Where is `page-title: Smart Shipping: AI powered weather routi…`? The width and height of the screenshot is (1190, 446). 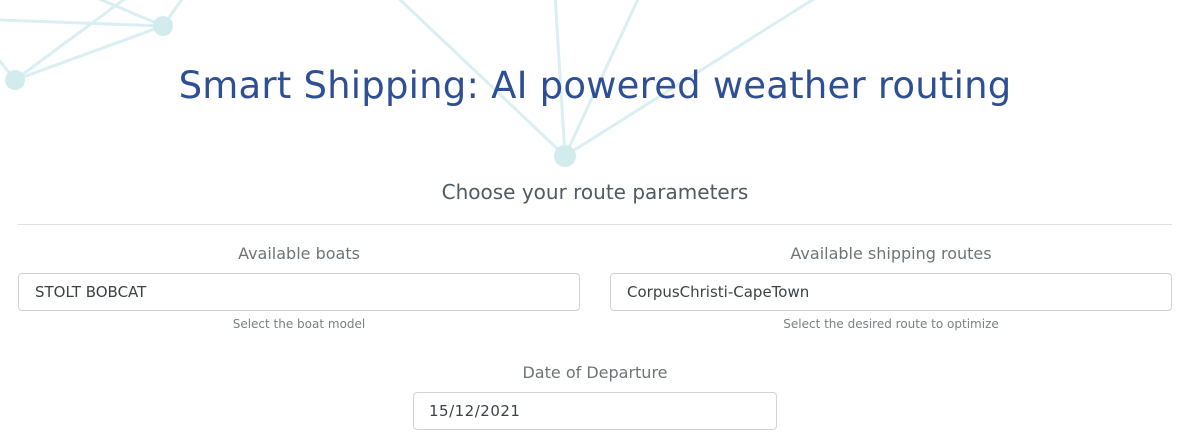 page-title: Smart Shipping: AI powered weather routi… is located at coordinates (595, 85).